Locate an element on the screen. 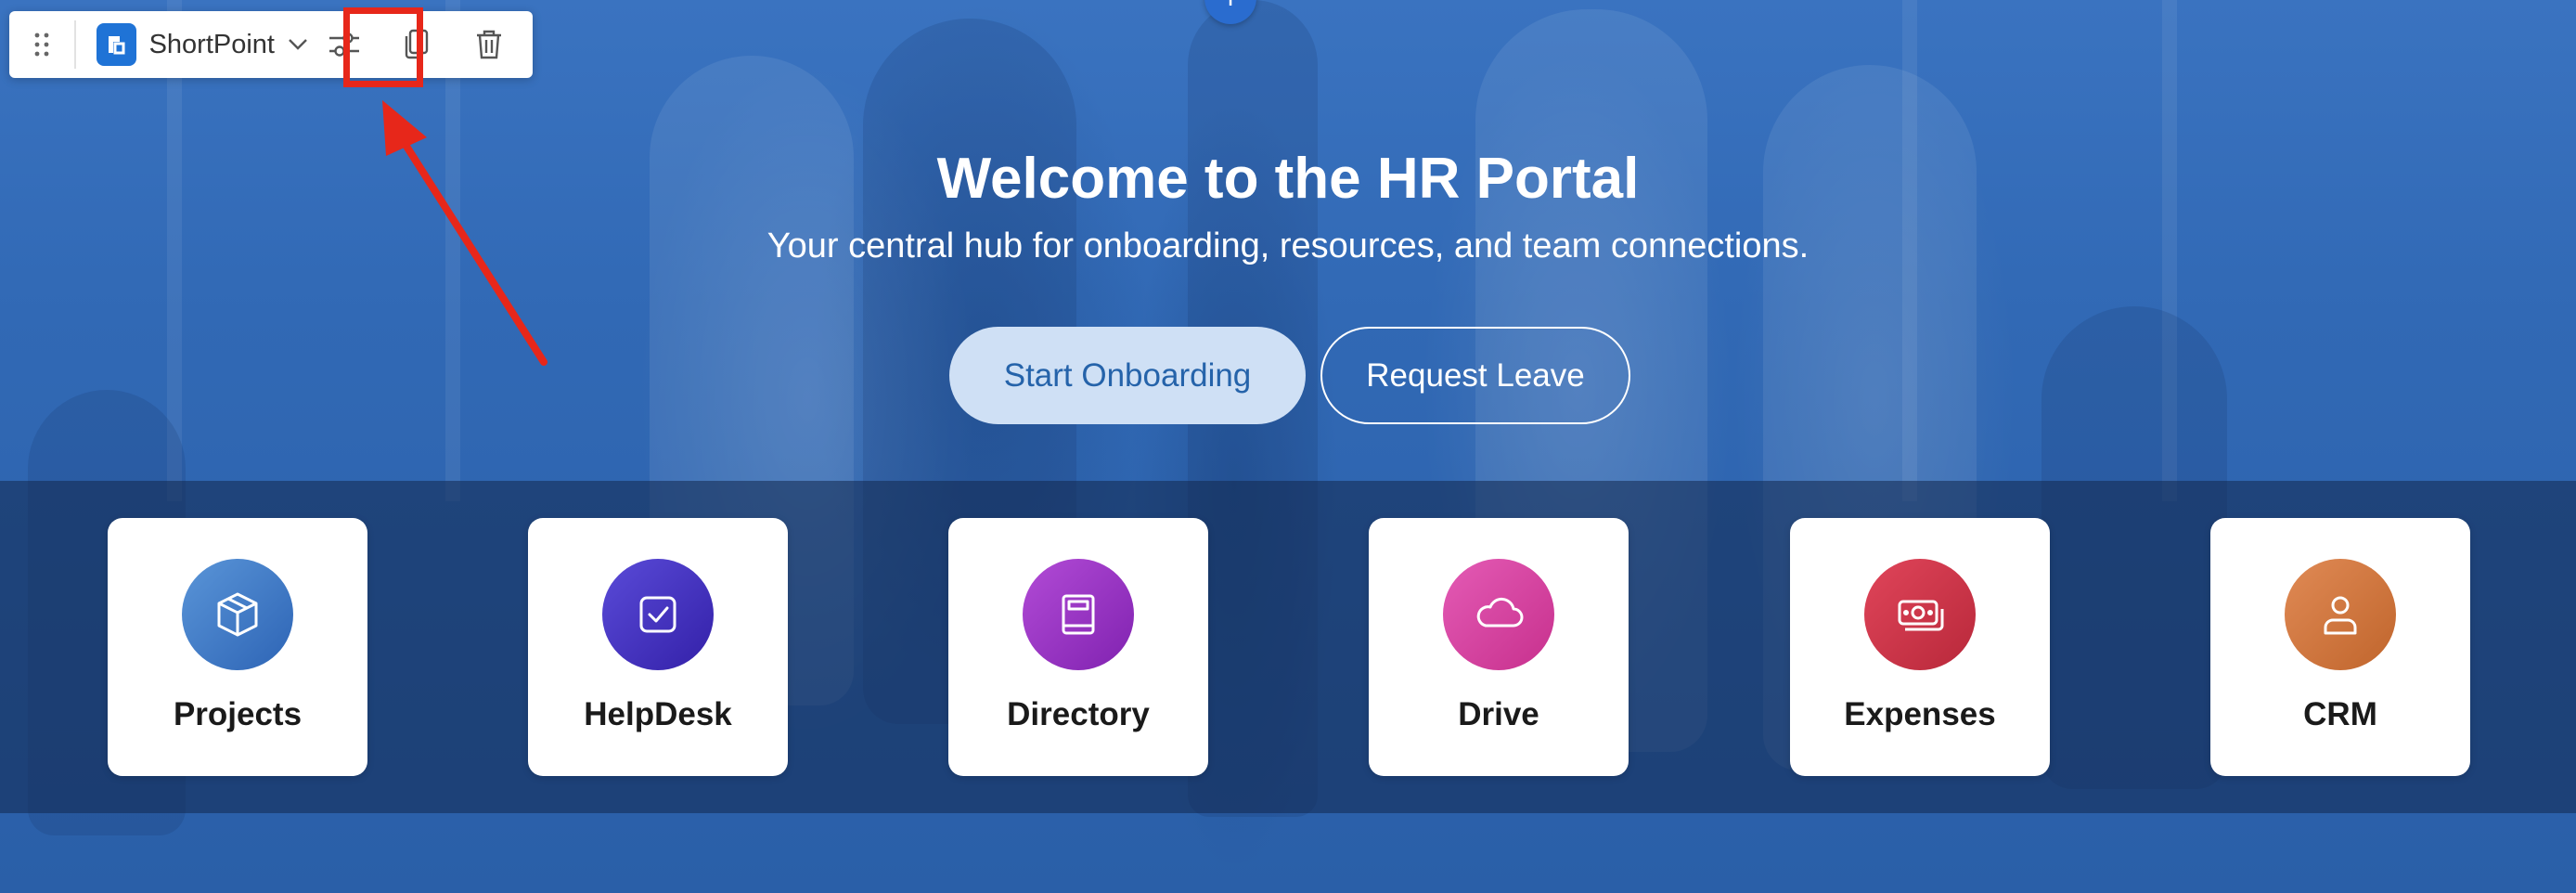 The height and width of the screenshot is (893, 2576). shortpoint-logo-icon is located at coordinates (117, 44).